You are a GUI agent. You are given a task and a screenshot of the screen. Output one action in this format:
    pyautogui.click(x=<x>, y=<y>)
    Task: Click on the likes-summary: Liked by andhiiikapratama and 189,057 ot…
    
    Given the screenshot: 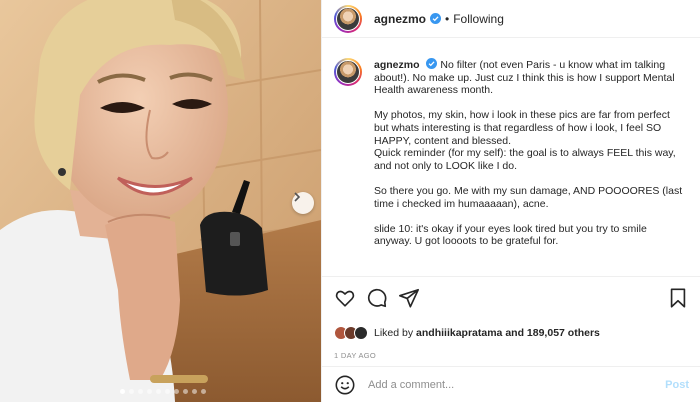 What is the action you would take?
    pyautogui.click(x=487, y=333)
    